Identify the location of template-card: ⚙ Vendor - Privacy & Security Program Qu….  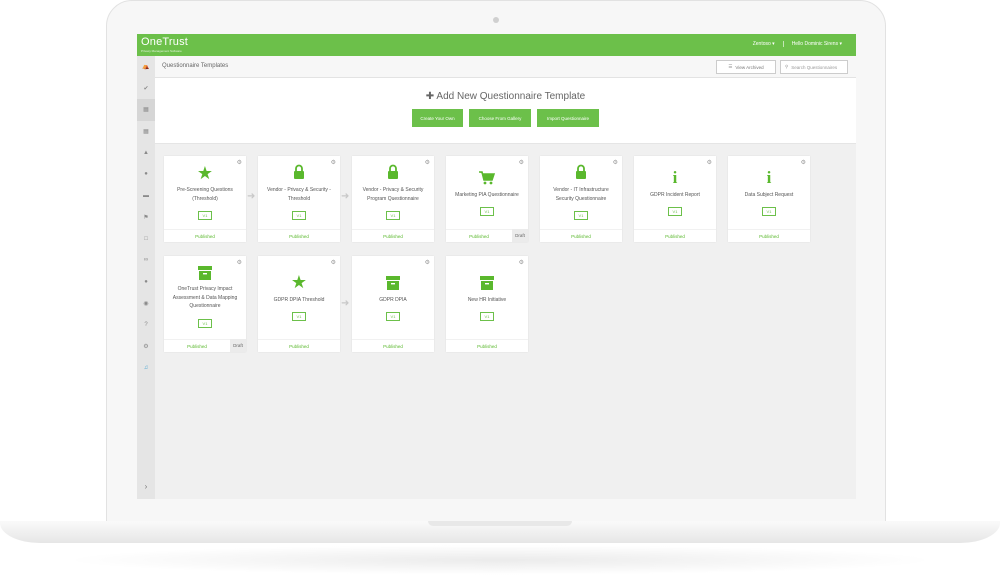
(393, 199).